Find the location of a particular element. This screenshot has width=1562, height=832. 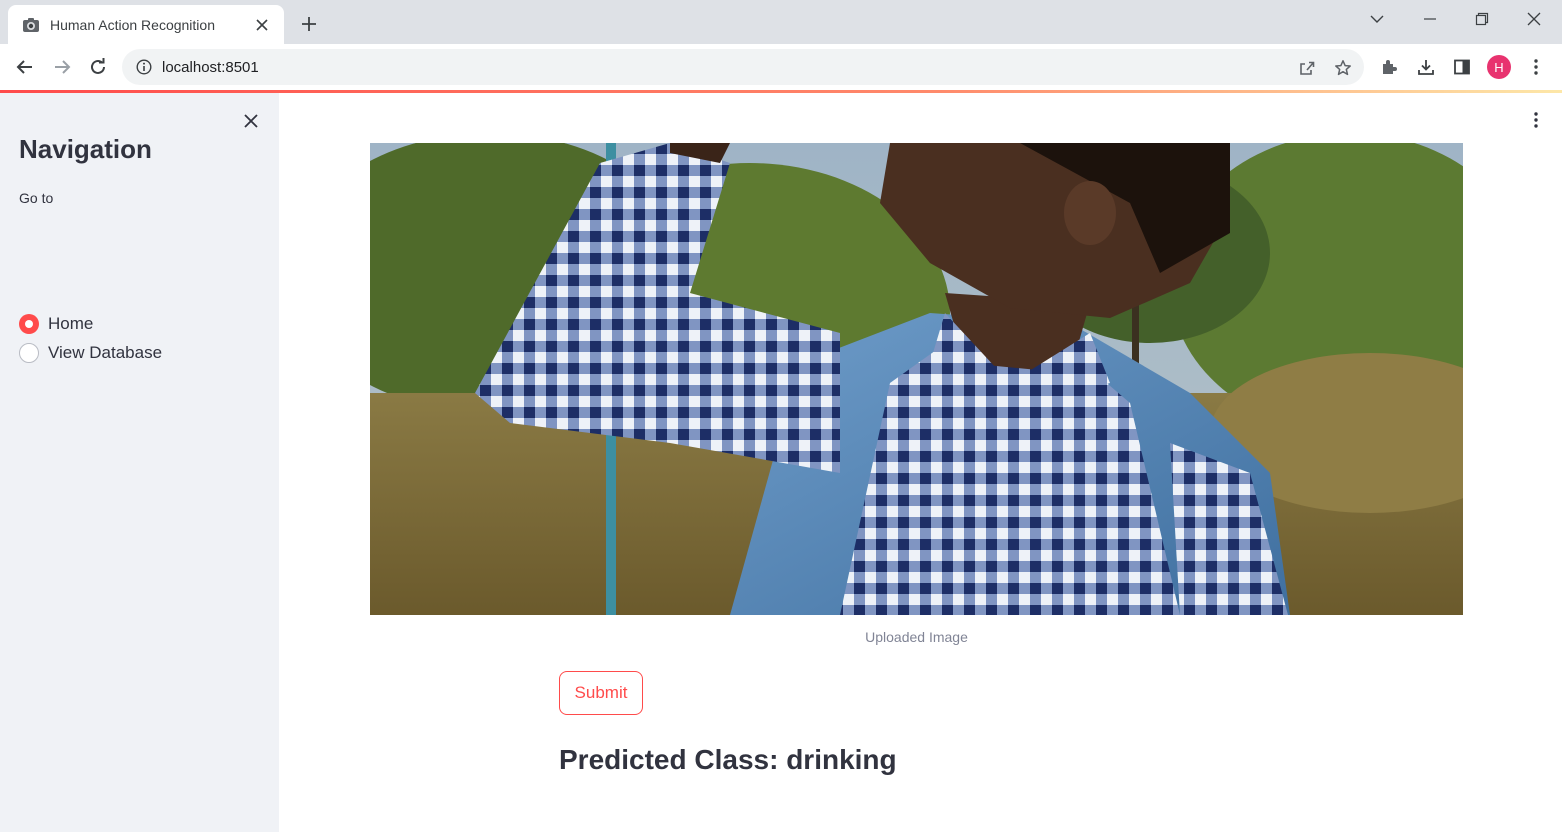

radio-option-label: Home is located at coordinates (71, 323).